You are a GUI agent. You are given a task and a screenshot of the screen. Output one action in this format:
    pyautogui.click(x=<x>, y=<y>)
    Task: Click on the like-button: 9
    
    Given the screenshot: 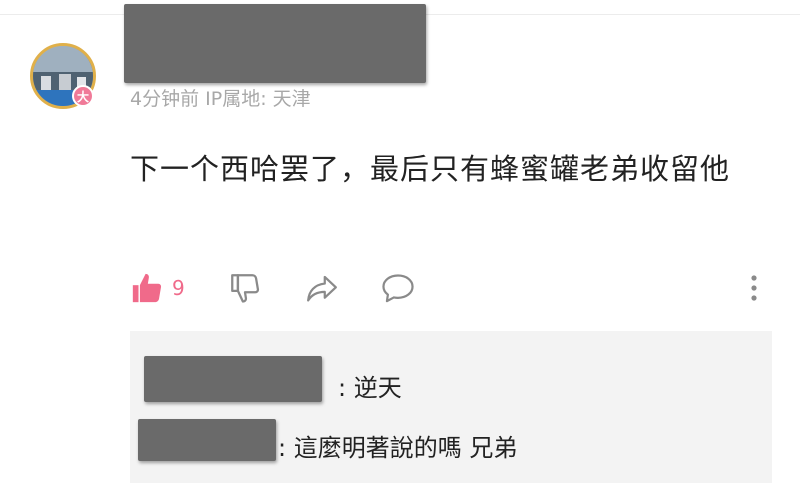 What is the action you would take?
    pyautogui.click(x=157, y=288)
    